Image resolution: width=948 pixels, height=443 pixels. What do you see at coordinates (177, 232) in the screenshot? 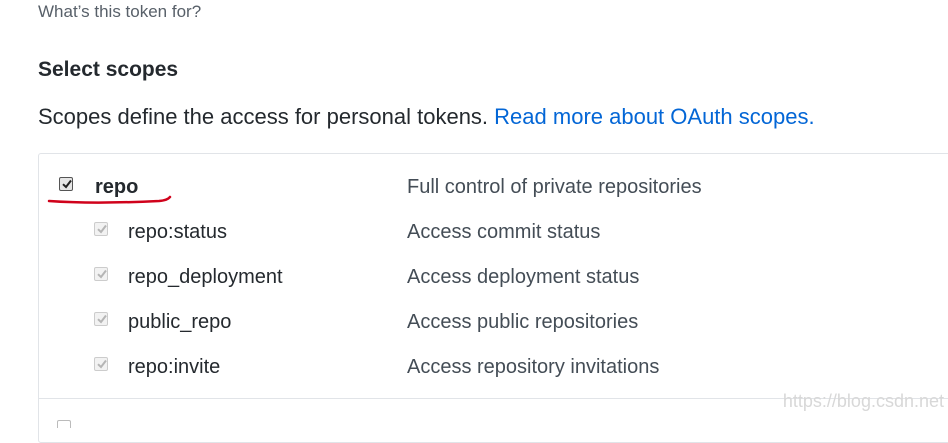
I see `scope-label-repo-status: repo:status` at bounding box center [177, 232].